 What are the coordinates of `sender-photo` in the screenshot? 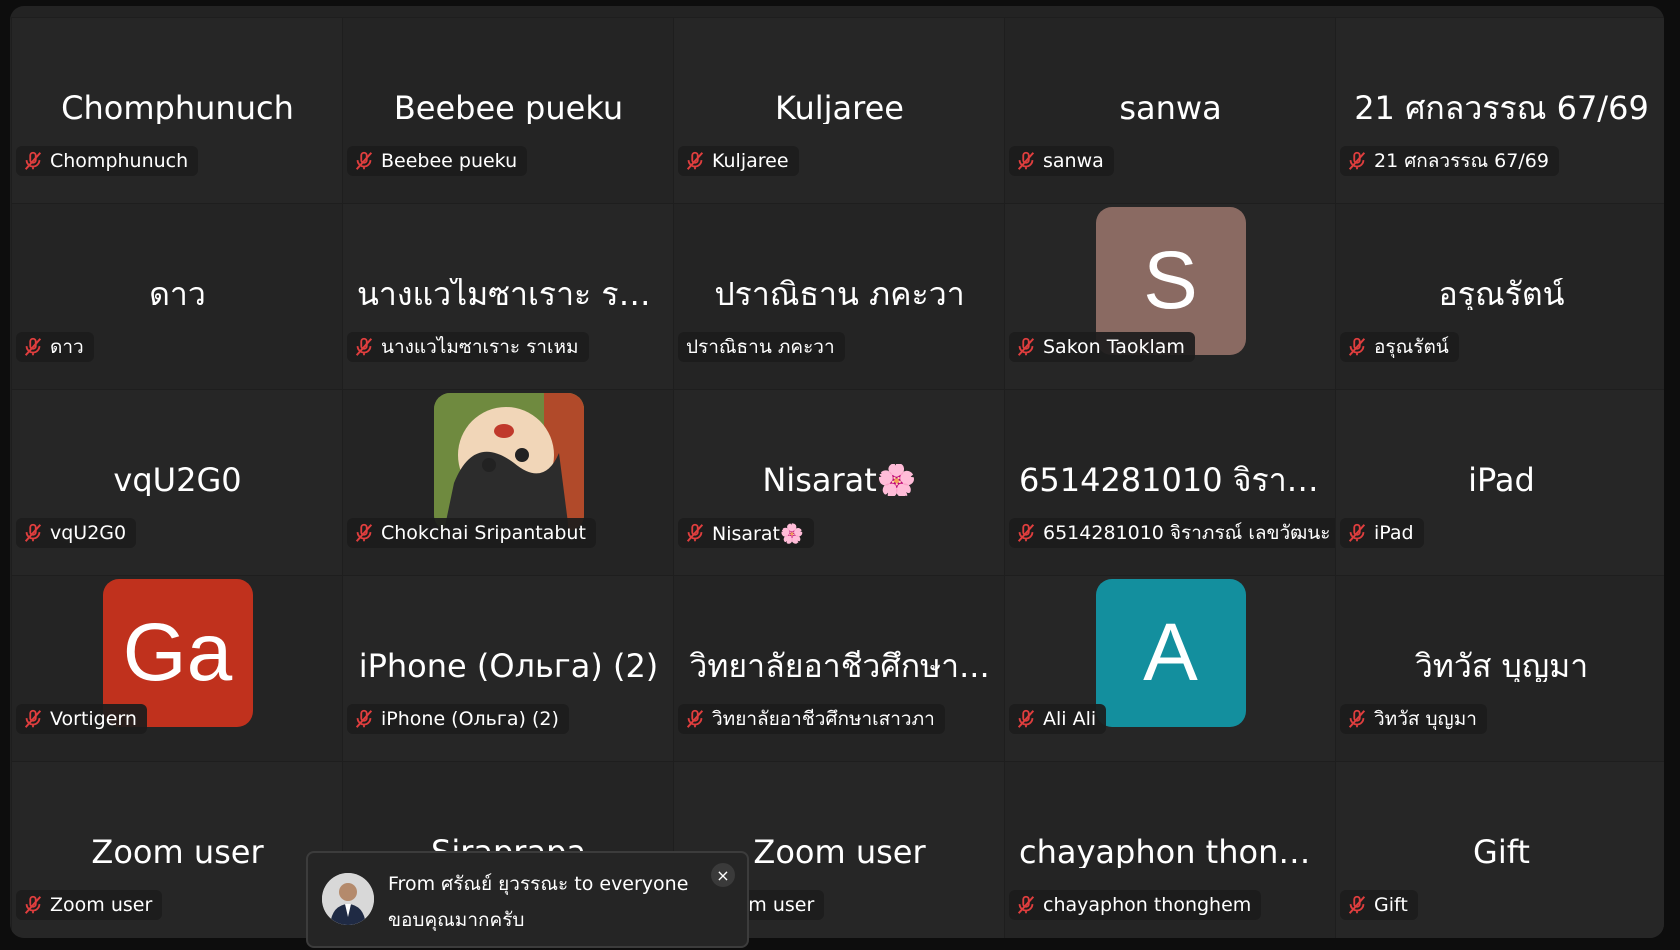 It's located at (348, 899).